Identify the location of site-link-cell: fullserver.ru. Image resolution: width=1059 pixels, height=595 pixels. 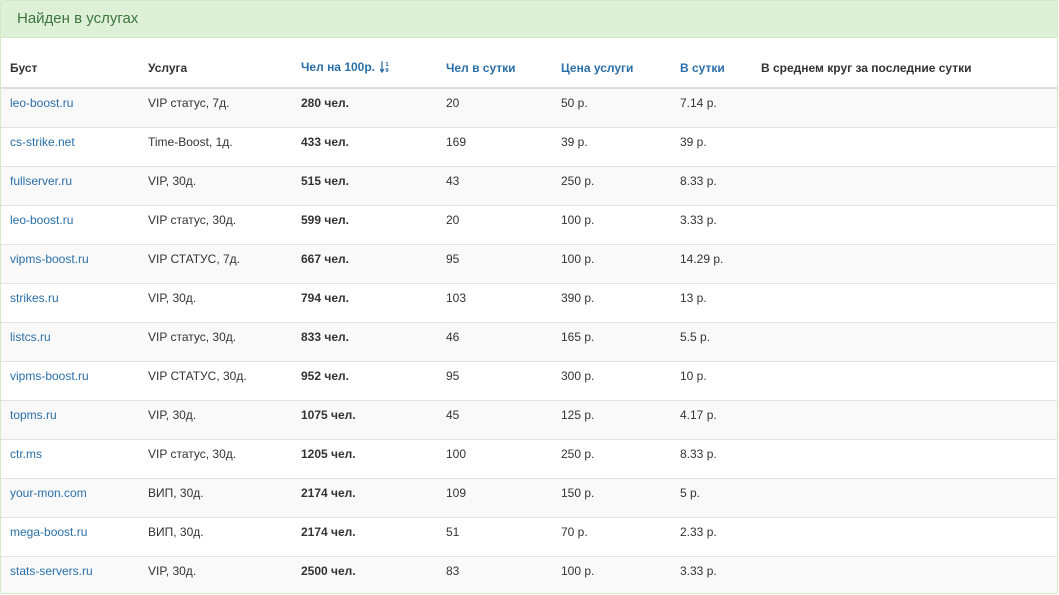
(70, 185).